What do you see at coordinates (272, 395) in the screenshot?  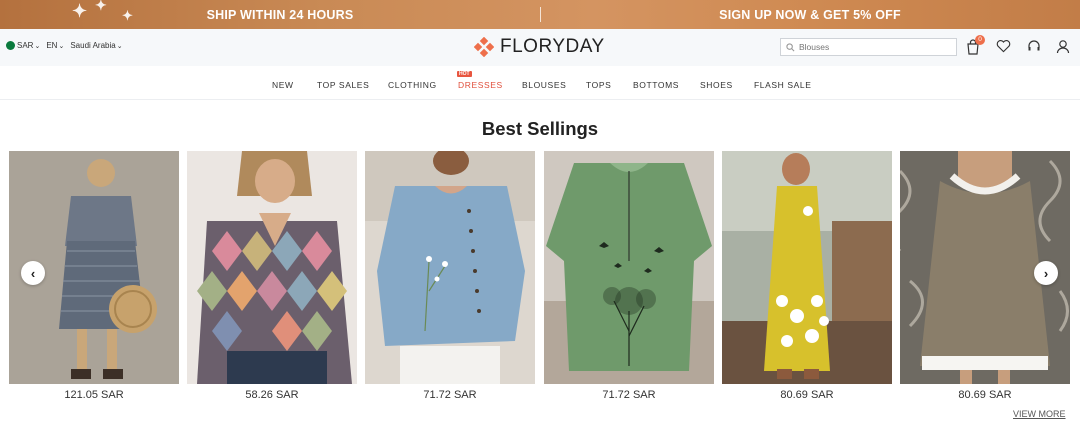 I see `product-price: 58.26 SAR` at bounding box center [272, 395].